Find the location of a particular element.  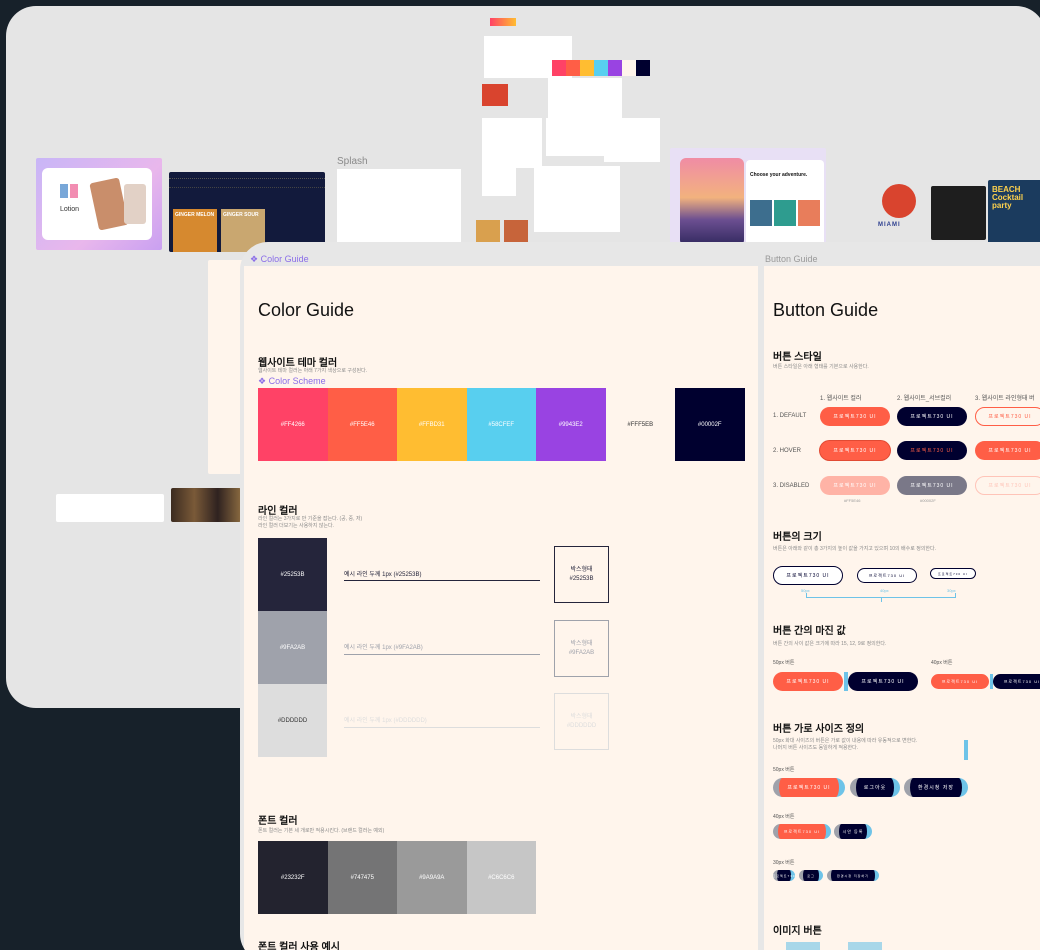

width-label-50: 50px 버튼 is located at coordinates (784, 770).